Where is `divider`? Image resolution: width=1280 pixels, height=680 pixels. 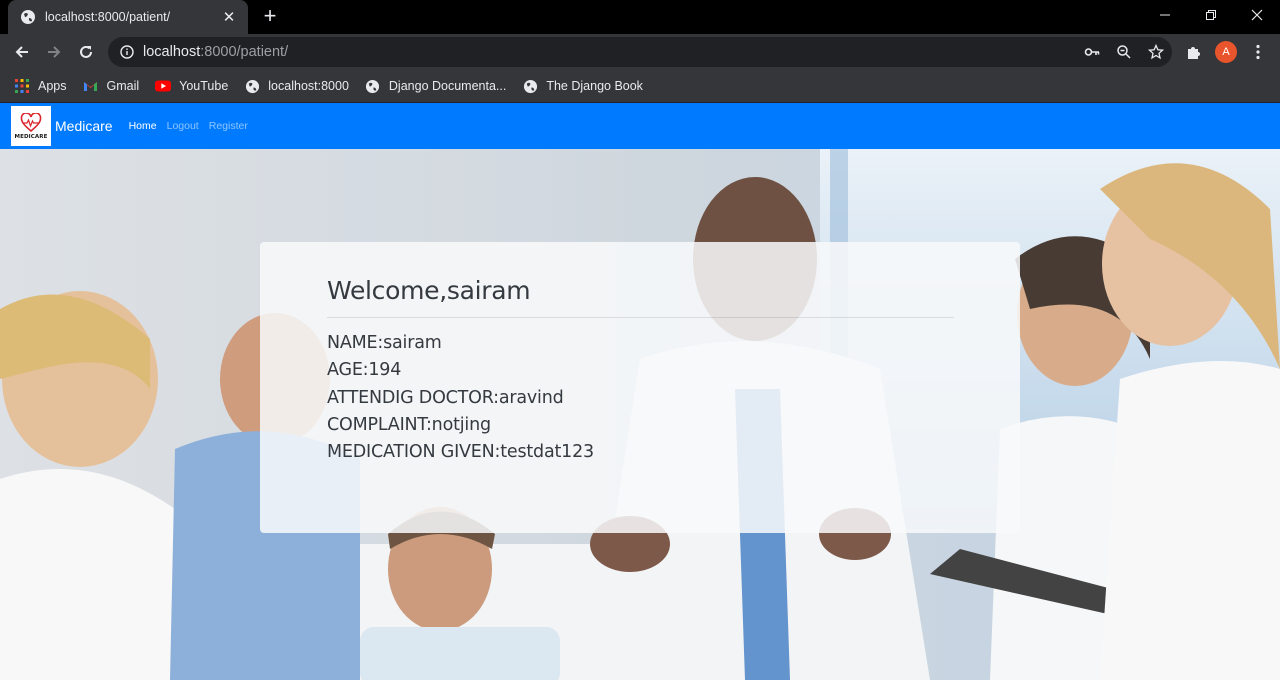 divider is located at coordinates (640, 317).